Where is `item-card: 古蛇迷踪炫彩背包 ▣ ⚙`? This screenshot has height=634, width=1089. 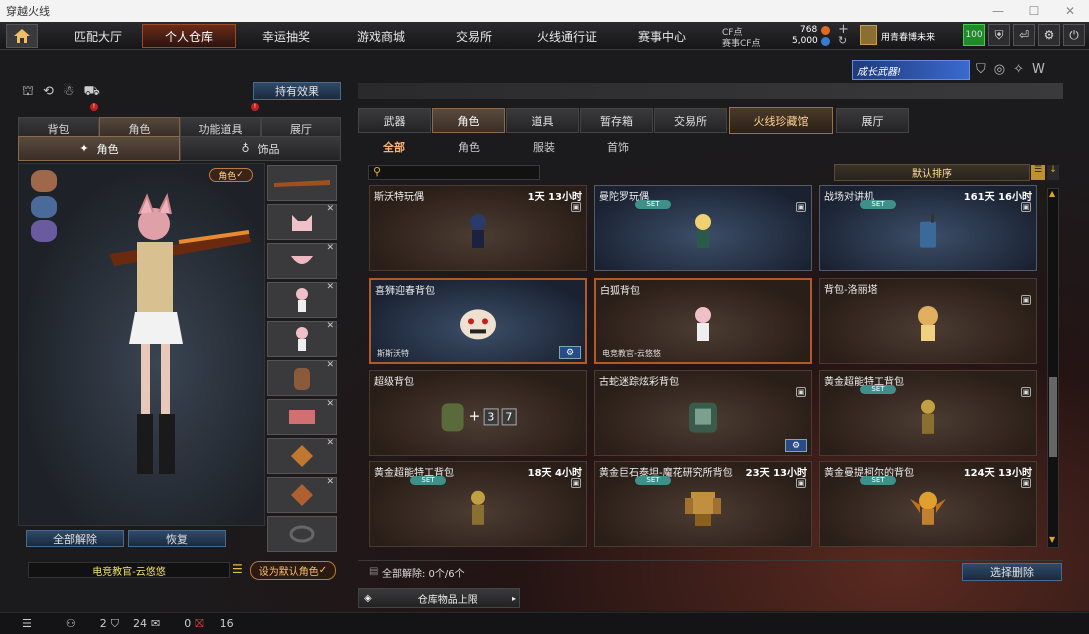 item-card: 古蛇迷踪炫彩背包 ▣ ⚙ is located at coordinates (703, 413).